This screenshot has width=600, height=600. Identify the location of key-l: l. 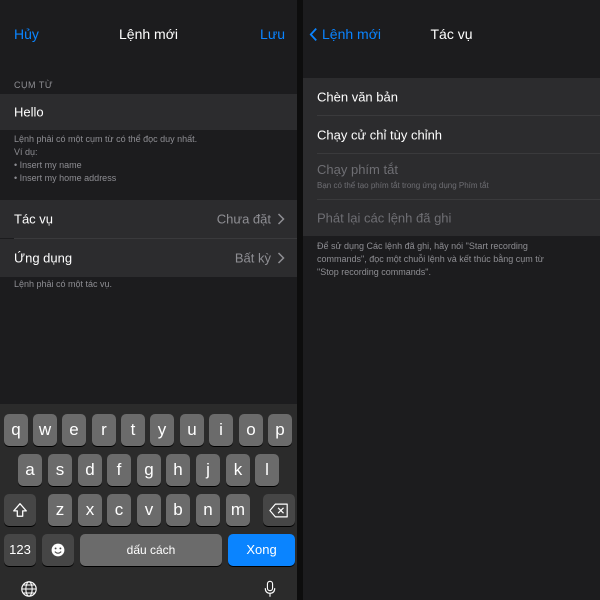
(267, 470).